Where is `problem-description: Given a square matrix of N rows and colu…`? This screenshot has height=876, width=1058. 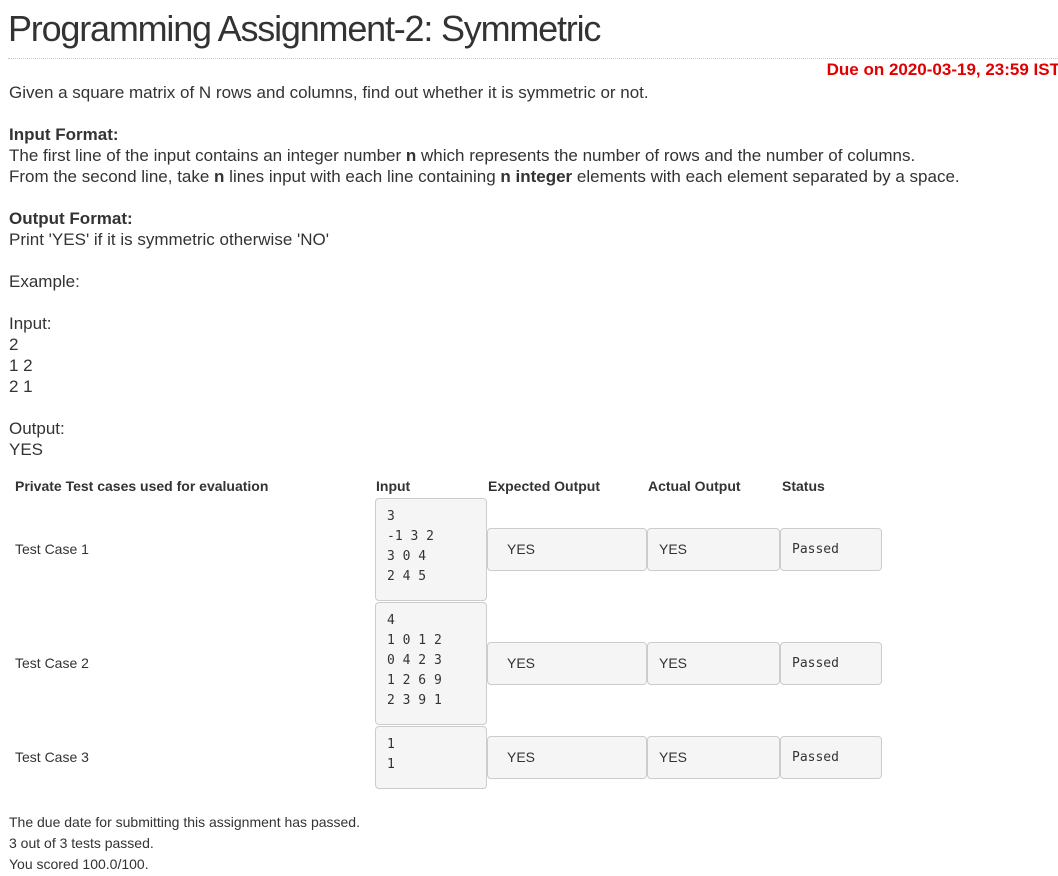
problem-description: Given a square matrix of N rows and colu… is located at coordinates (329, 92).